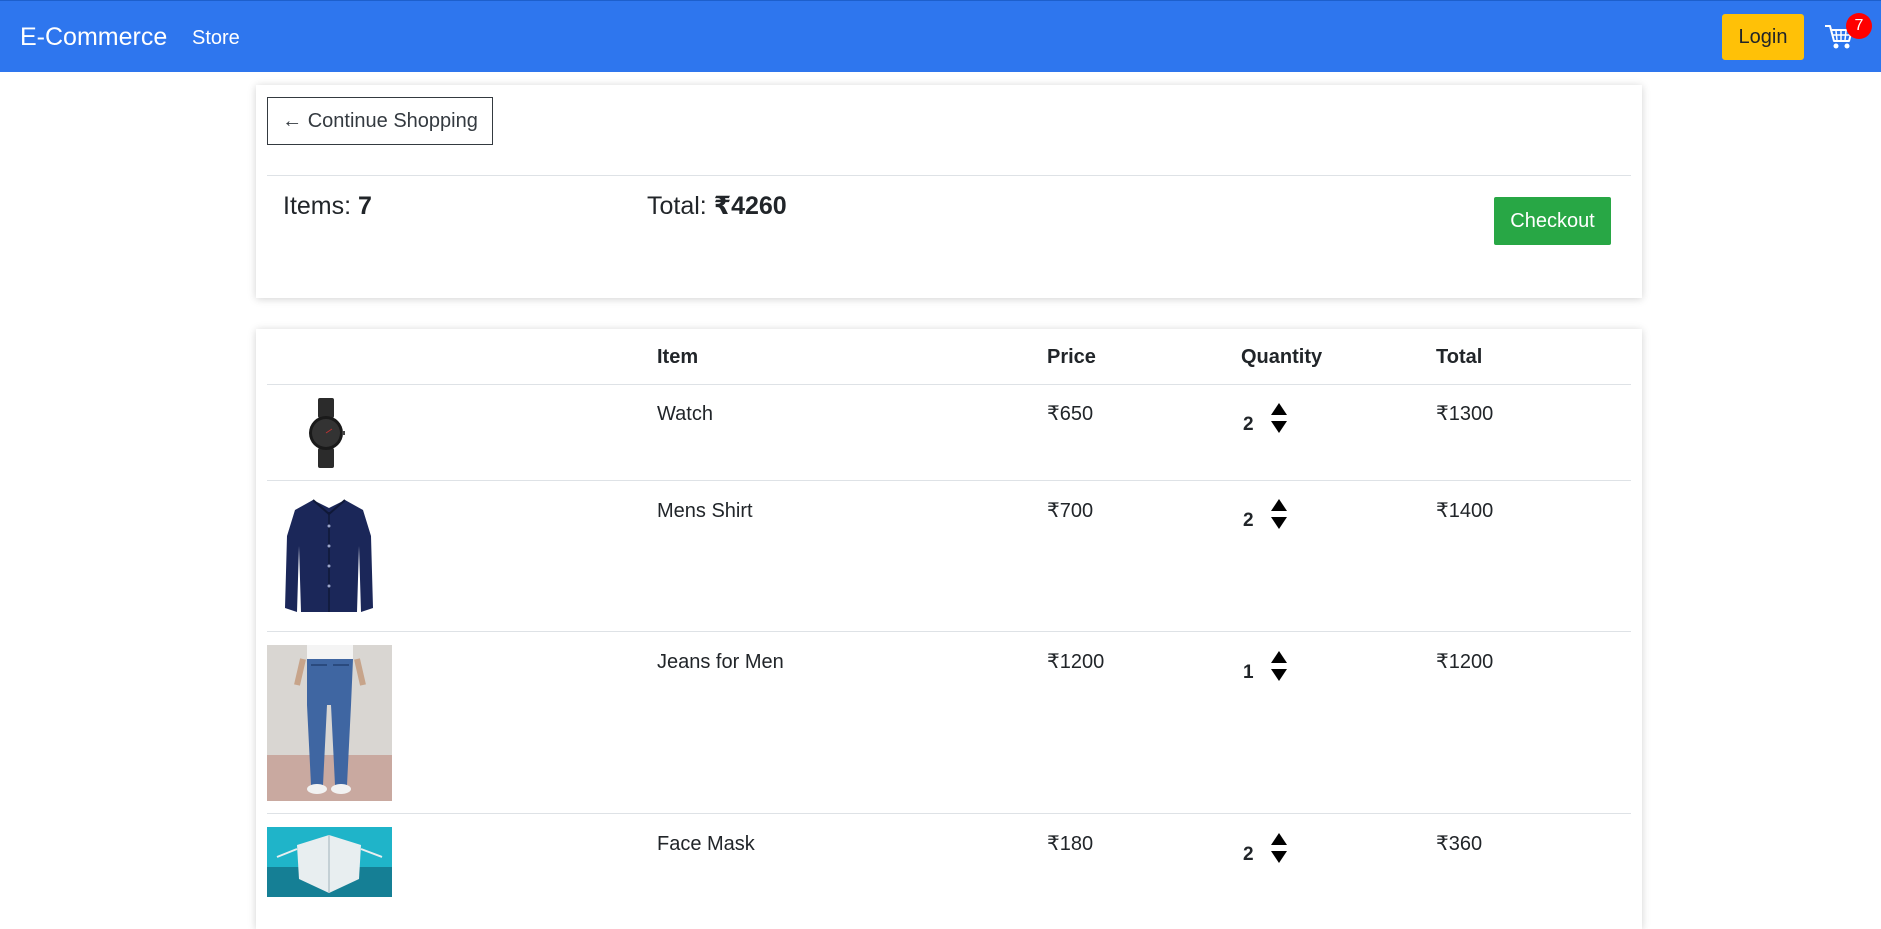  I want to click on header-divider, so click(949, 384).